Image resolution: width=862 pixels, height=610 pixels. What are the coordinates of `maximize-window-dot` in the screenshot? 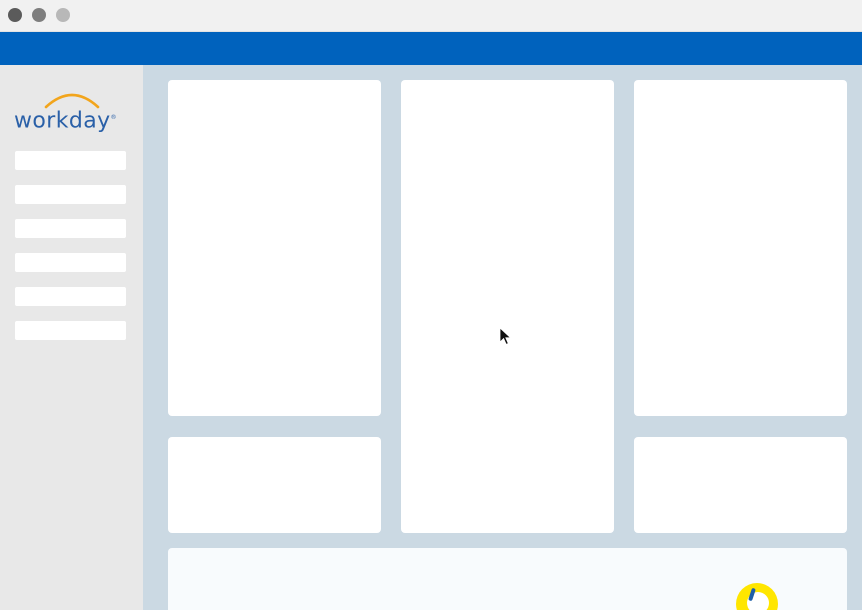 It's located at (63, 15).